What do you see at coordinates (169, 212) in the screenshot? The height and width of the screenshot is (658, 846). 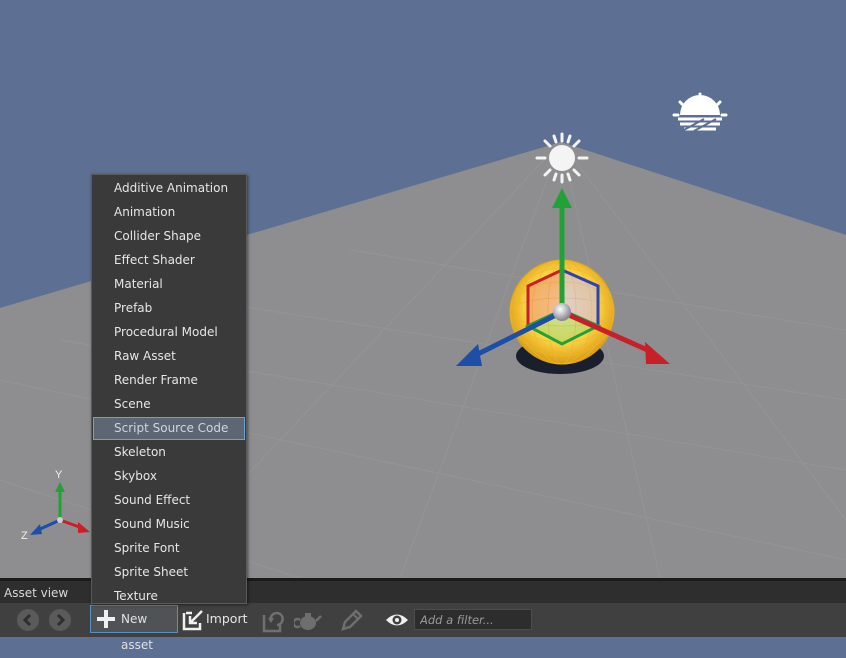 I see `menu-item-animation: Animation` at bounding box center [169, 212].